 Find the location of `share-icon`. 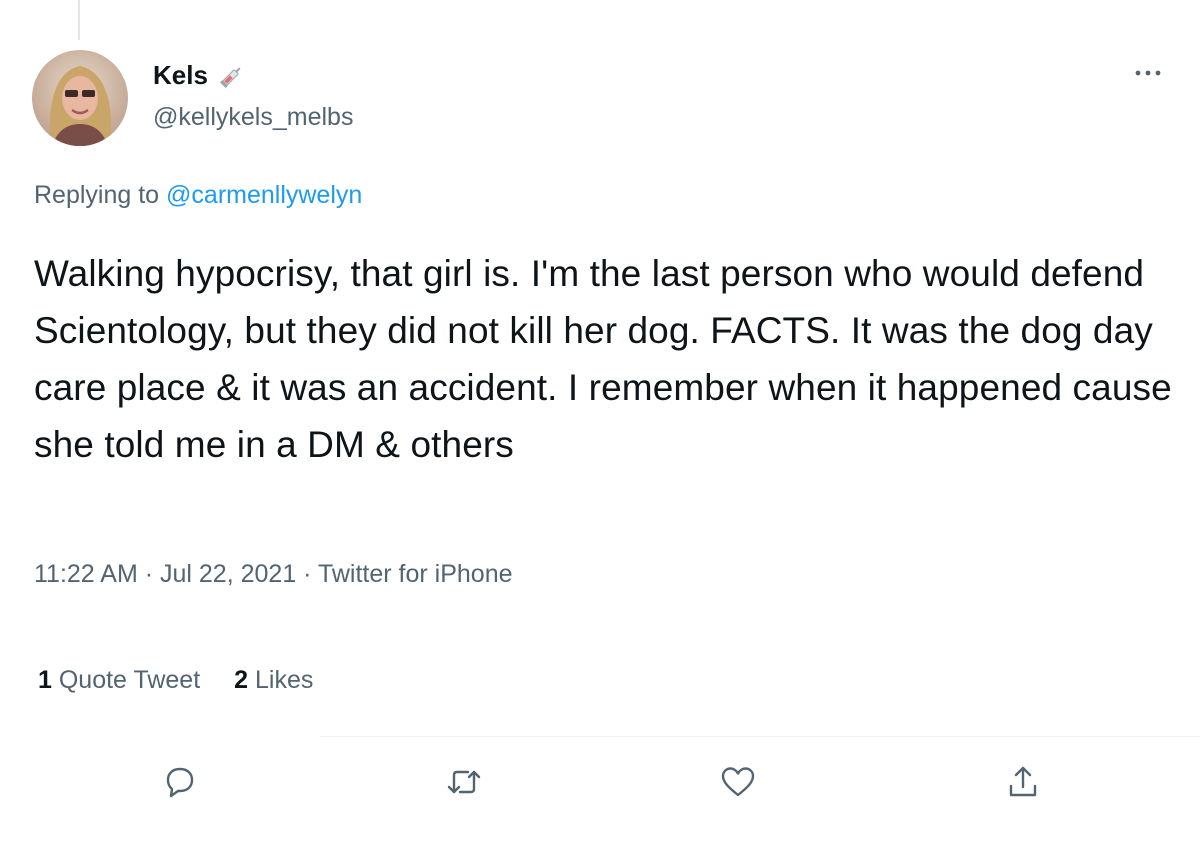

share-icon is located at coordinates (1023, 781).